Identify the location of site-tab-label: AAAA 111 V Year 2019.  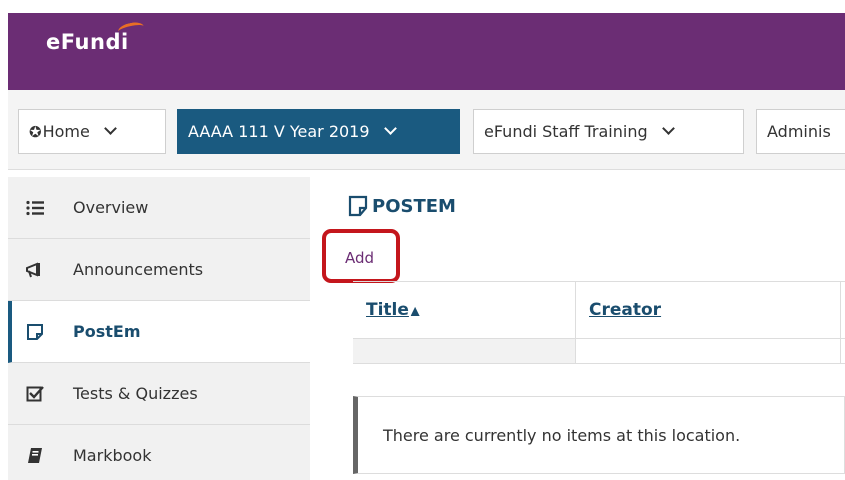
(279, 131).